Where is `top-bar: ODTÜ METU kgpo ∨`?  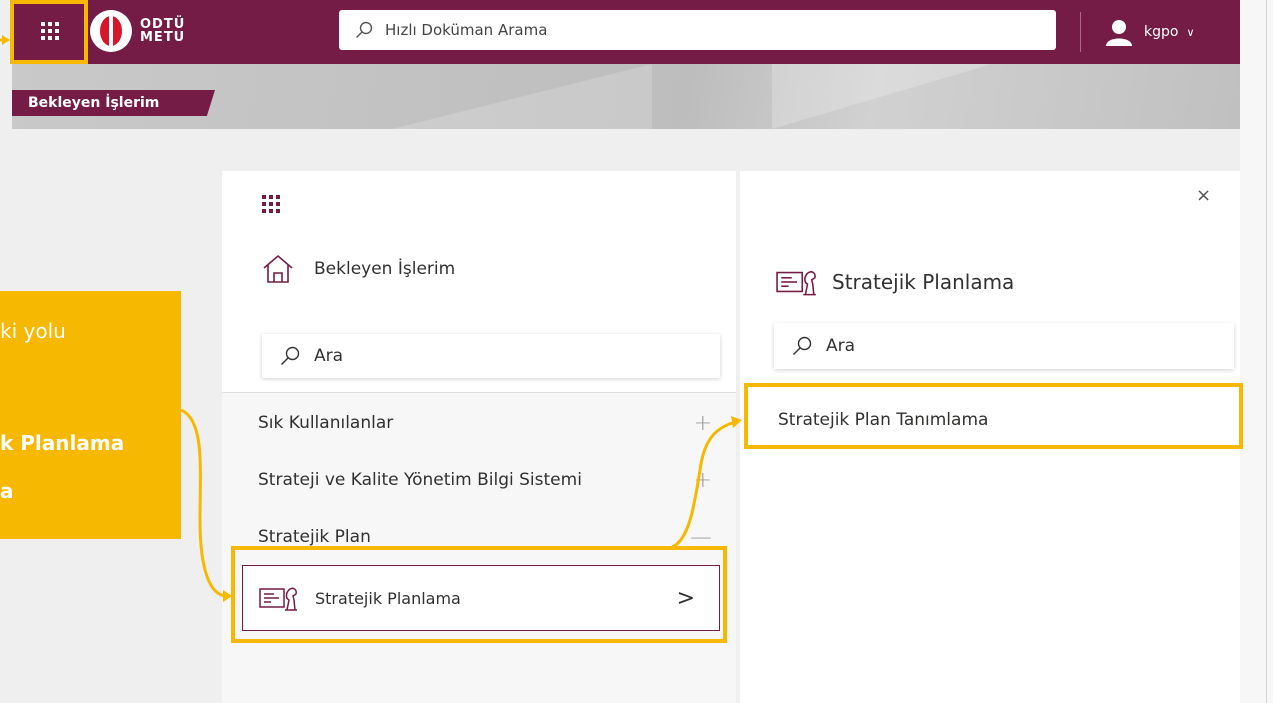
top-bar: ODTÜ METU kgpo ∨ is located at coordinates (626, 32).